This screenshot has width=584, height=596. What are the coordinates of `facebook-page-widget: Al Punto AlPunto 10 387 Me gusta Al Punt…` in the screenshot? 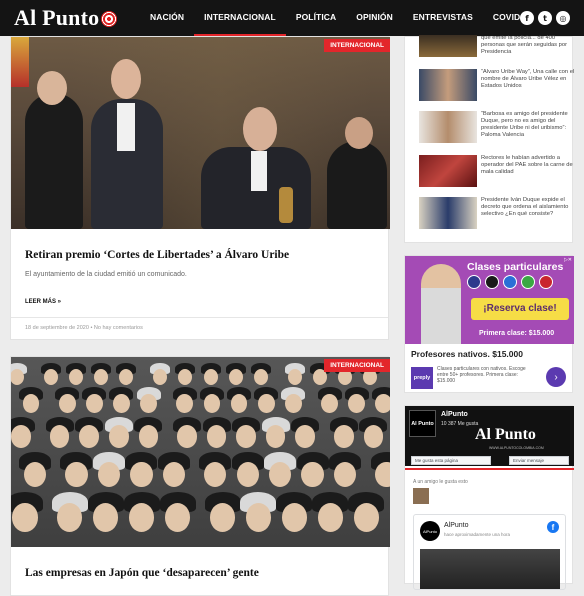 It's located at (489, 497).